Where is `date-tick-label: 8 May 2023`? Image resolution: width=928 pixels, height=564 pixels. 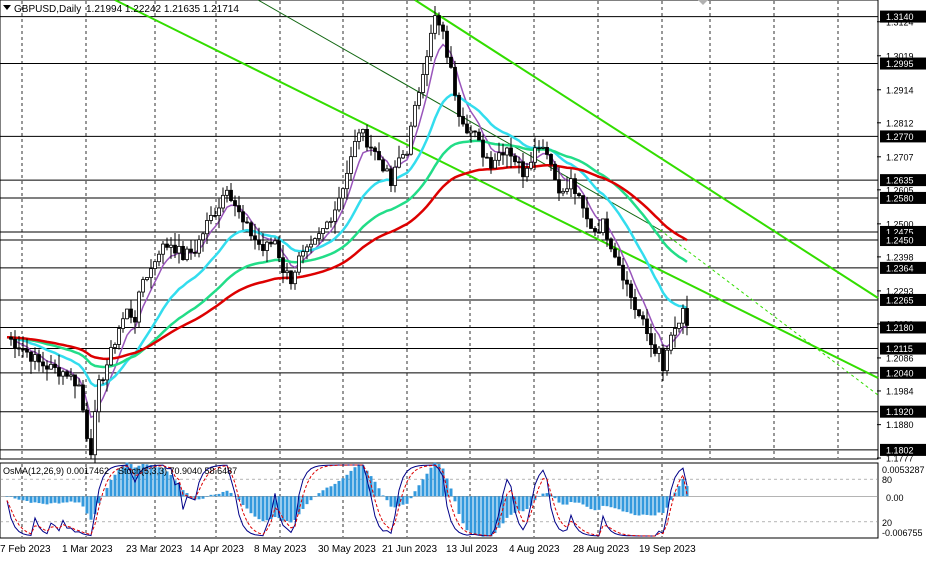
date-tick-label: 8 May 2023 is located at coordinates (280, 549).